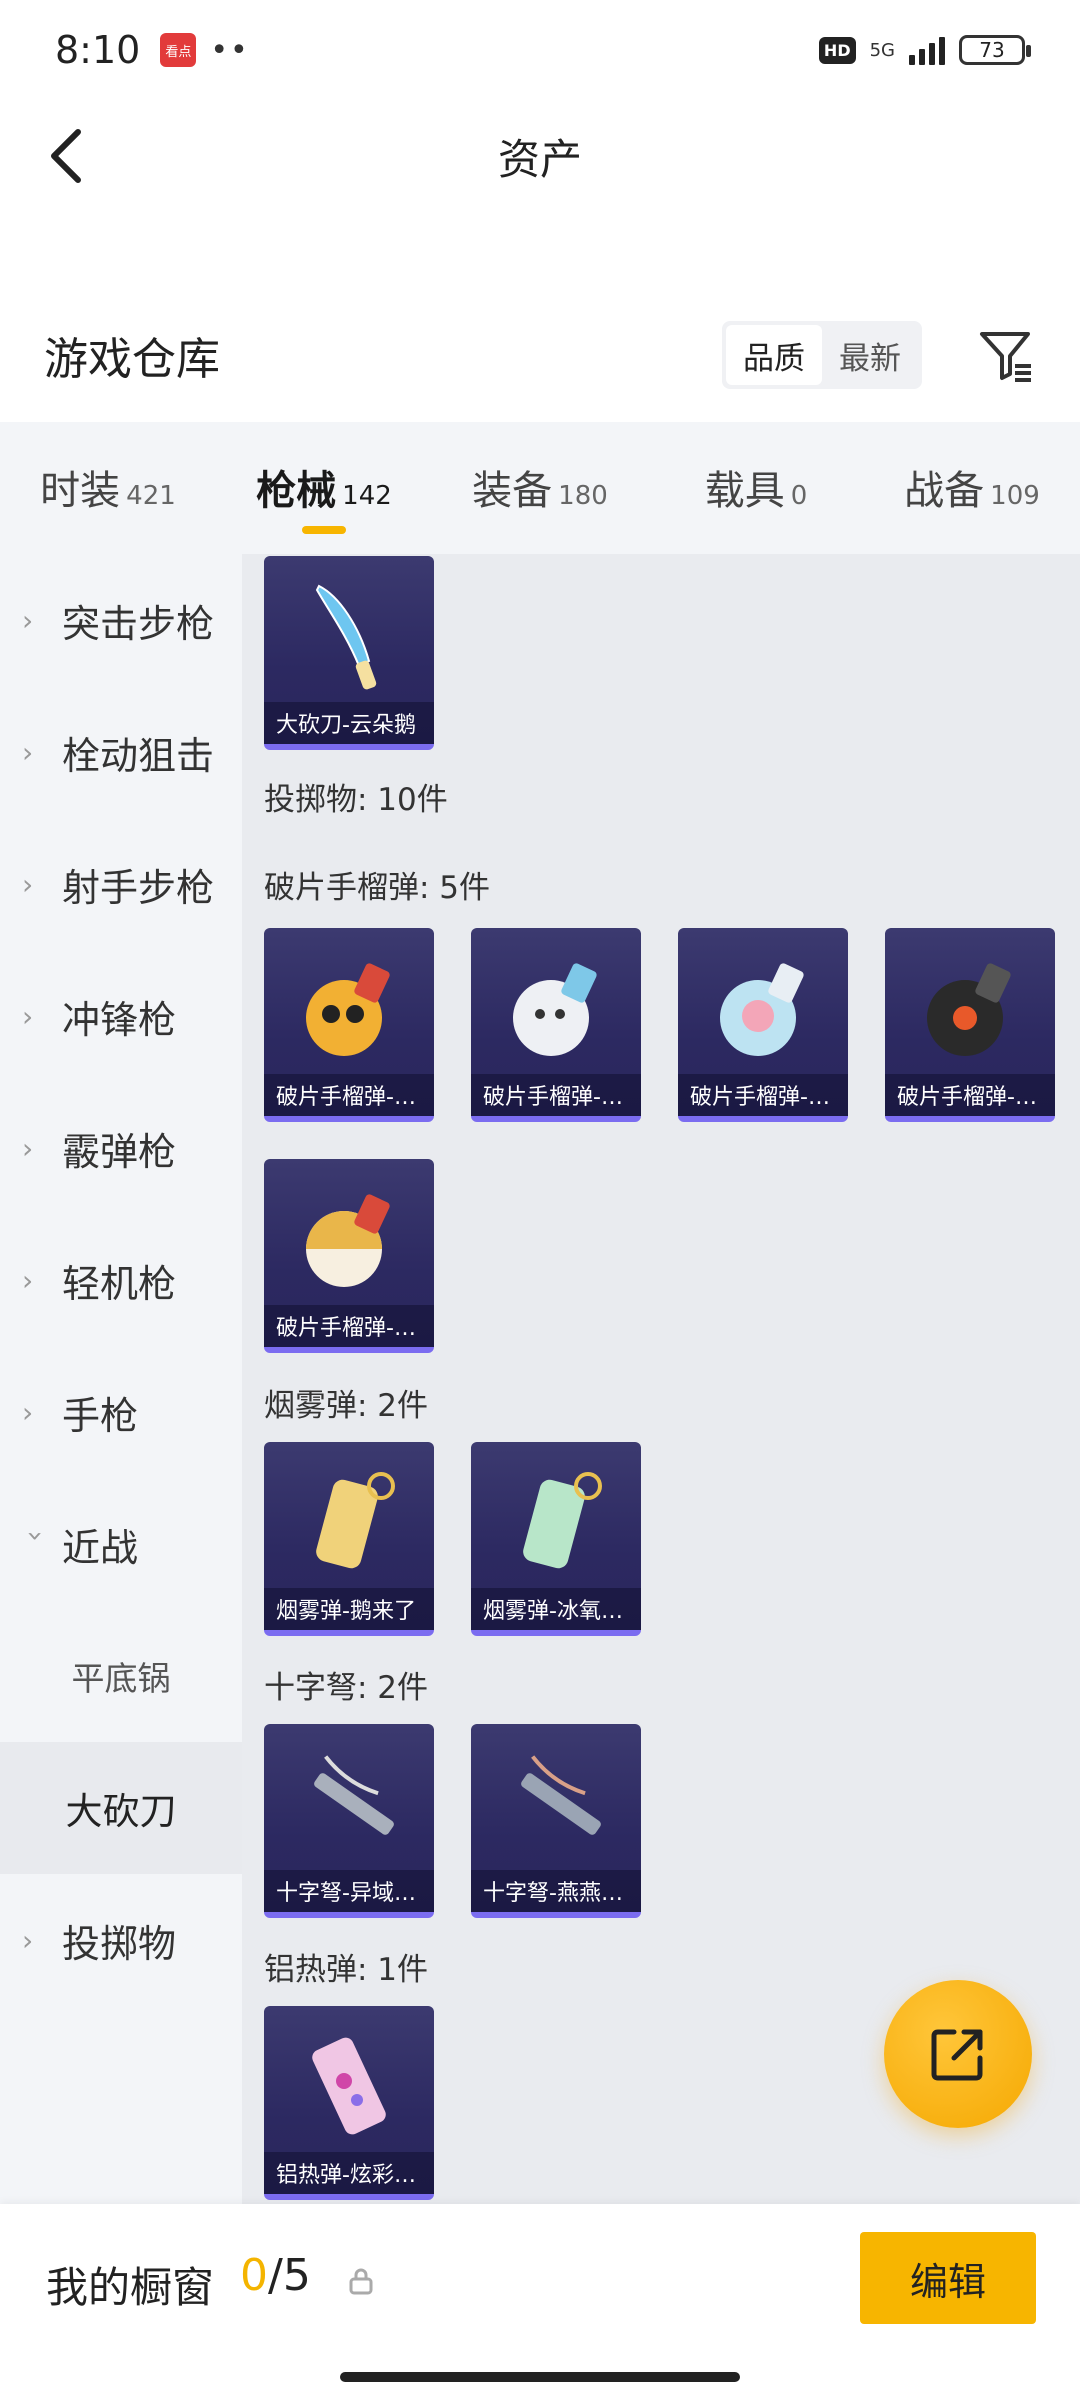  I want to click on sidebar-item-pistol: › 手枪, so click(121, 1412).